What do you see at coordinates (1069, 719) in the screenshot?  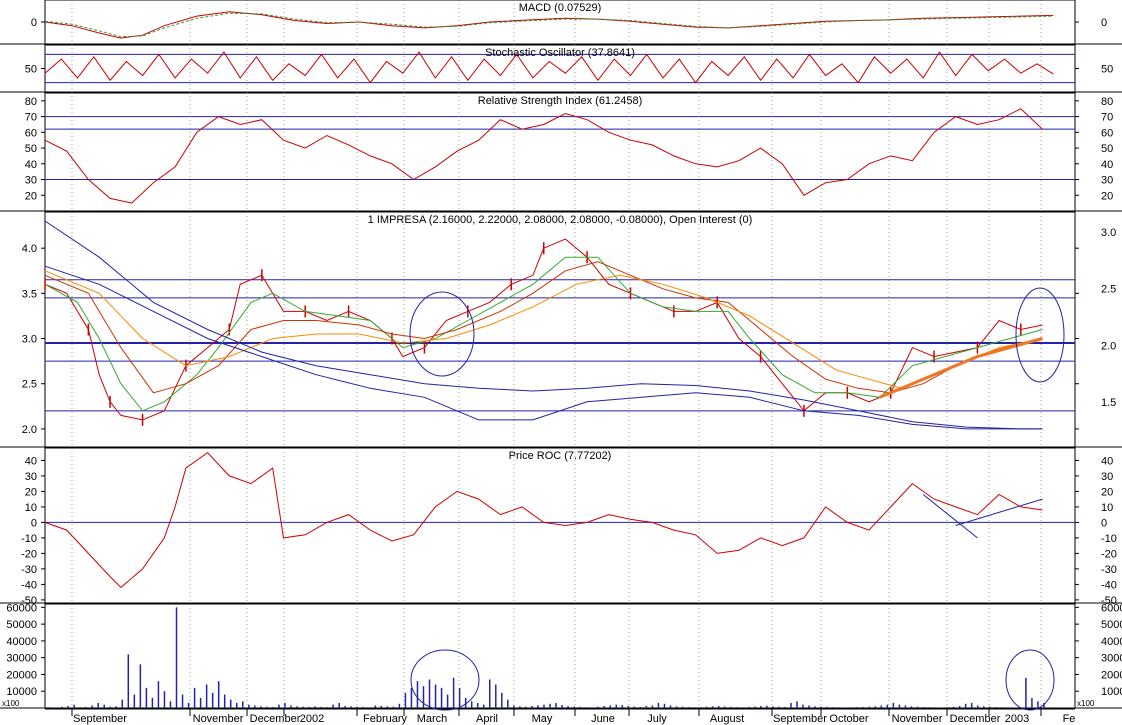 I see `x-axis-month-label: Fe` at bounding box center [1069, 719].